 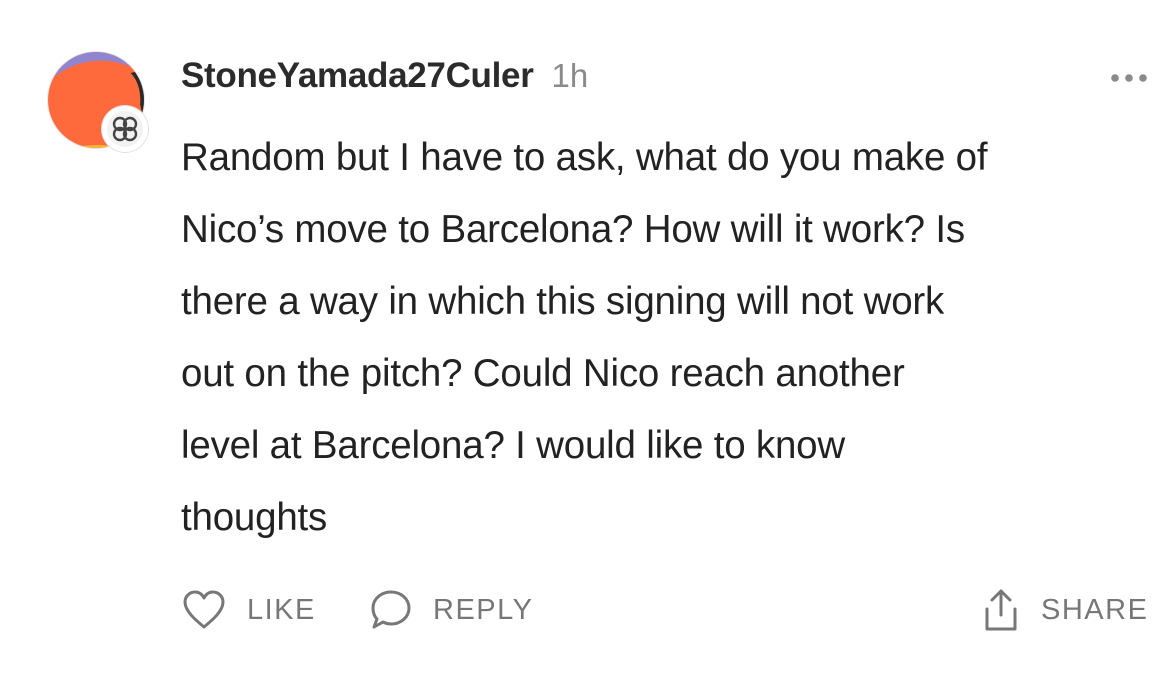 I want to click on reply-label: REPLY, so click(x=483, y=609).